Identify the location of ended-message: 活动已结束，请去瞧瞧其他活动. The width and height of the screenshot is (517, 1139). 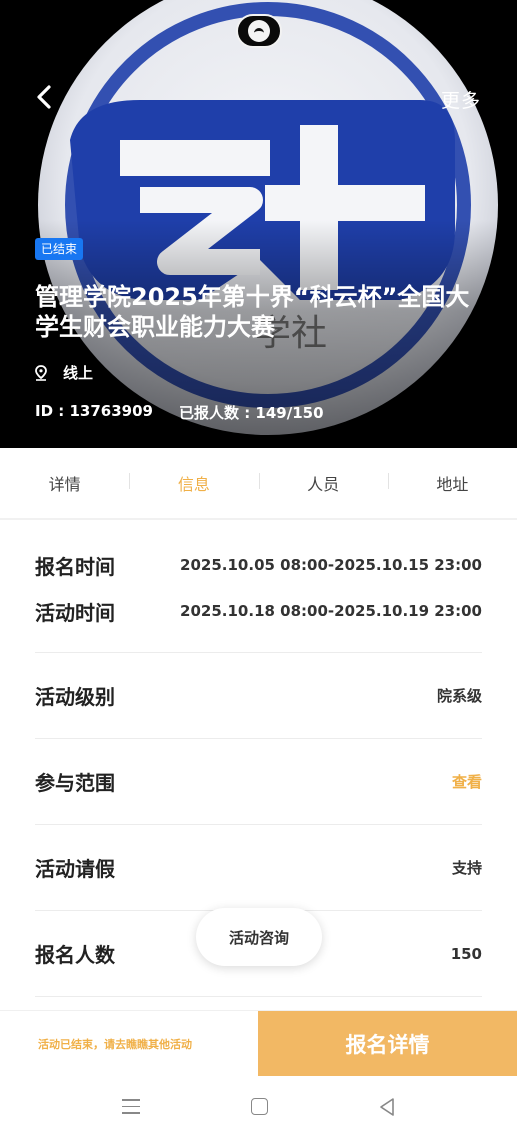
(115, 1044).